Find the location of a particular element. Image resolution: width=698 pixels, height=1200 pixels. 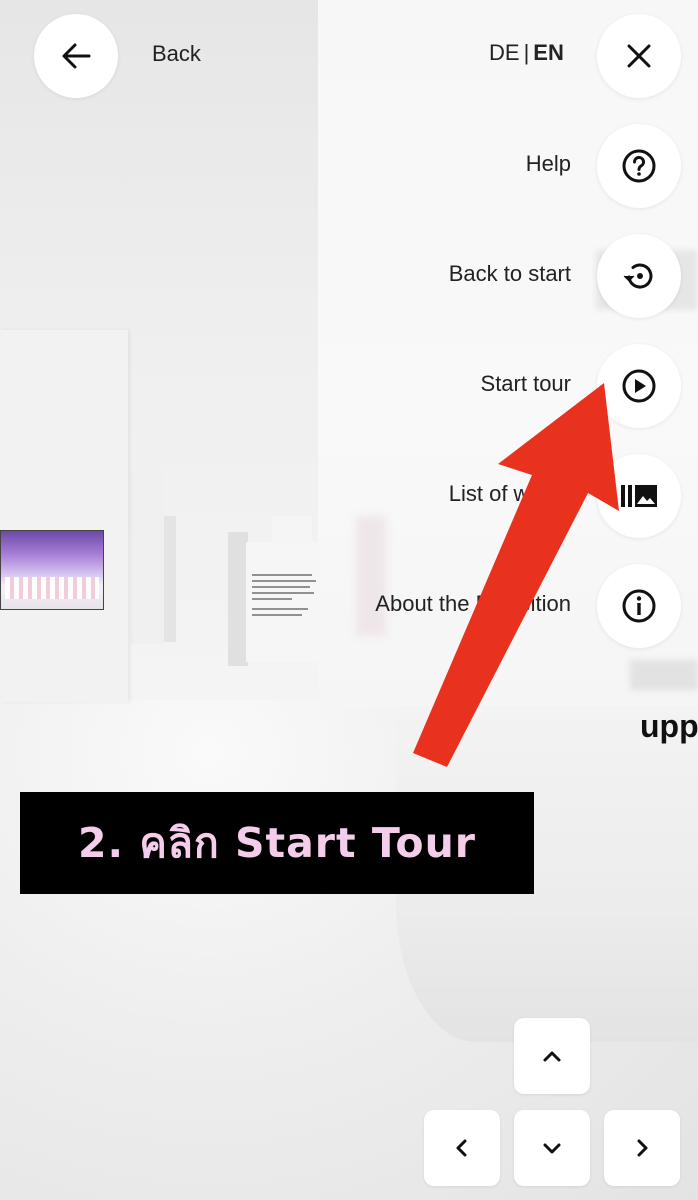

help-label: Help is located at coordinates (548, 164).